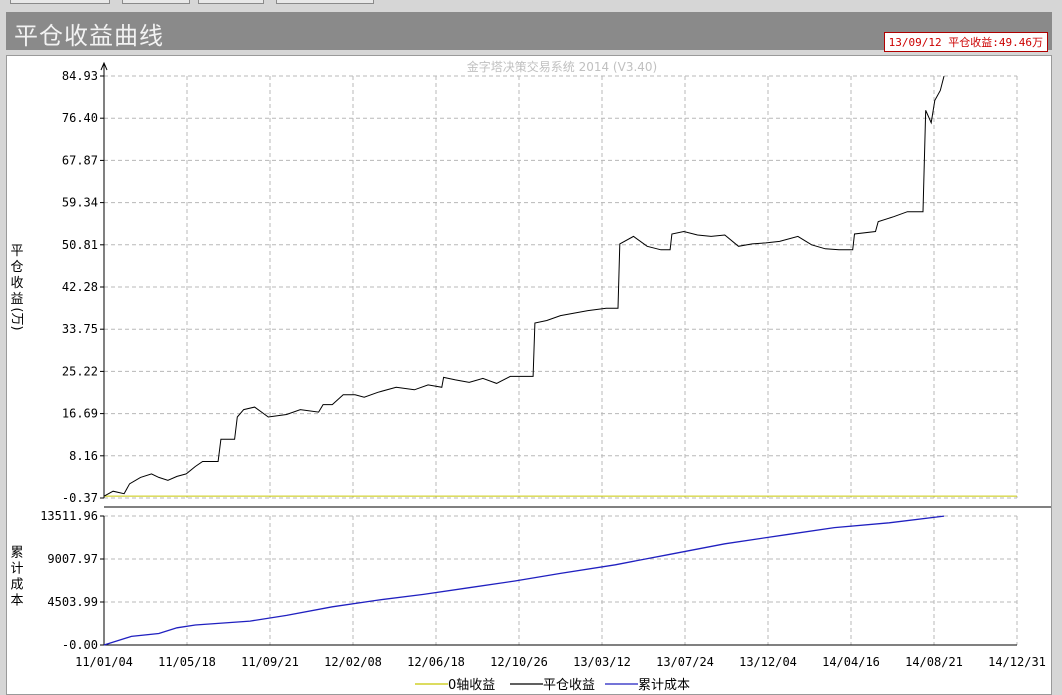  I want to click on y-tick-label: 76.40, so click(80, 118).